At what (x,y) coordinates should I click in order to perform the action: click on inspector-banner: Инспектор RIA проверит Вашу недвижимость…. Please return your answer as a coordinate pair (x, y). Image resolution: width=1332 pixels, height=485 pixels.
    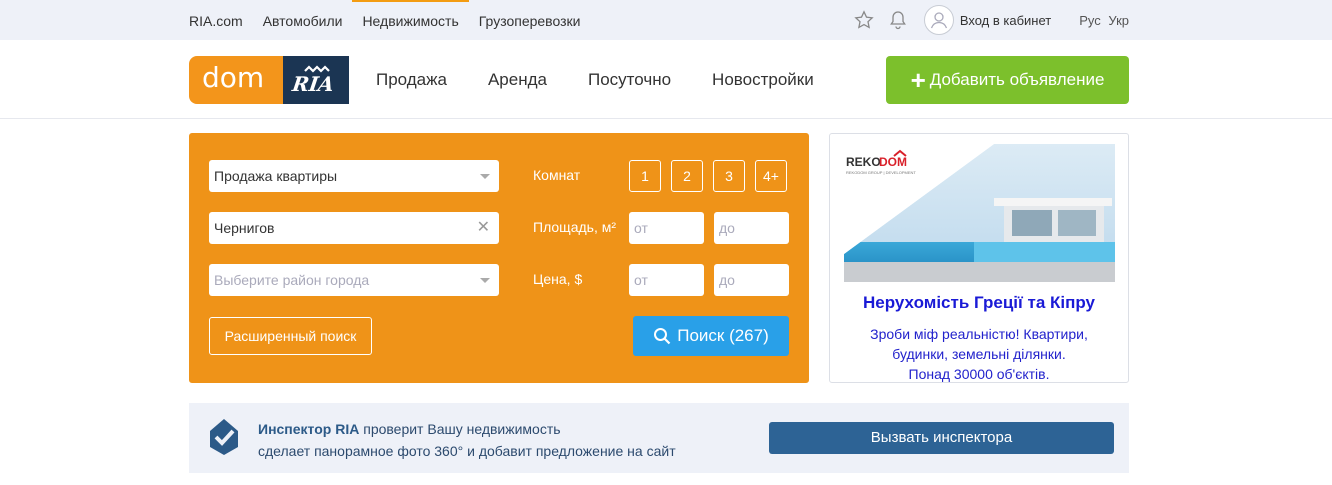
    Looking at the image, I should click on (659, 438).